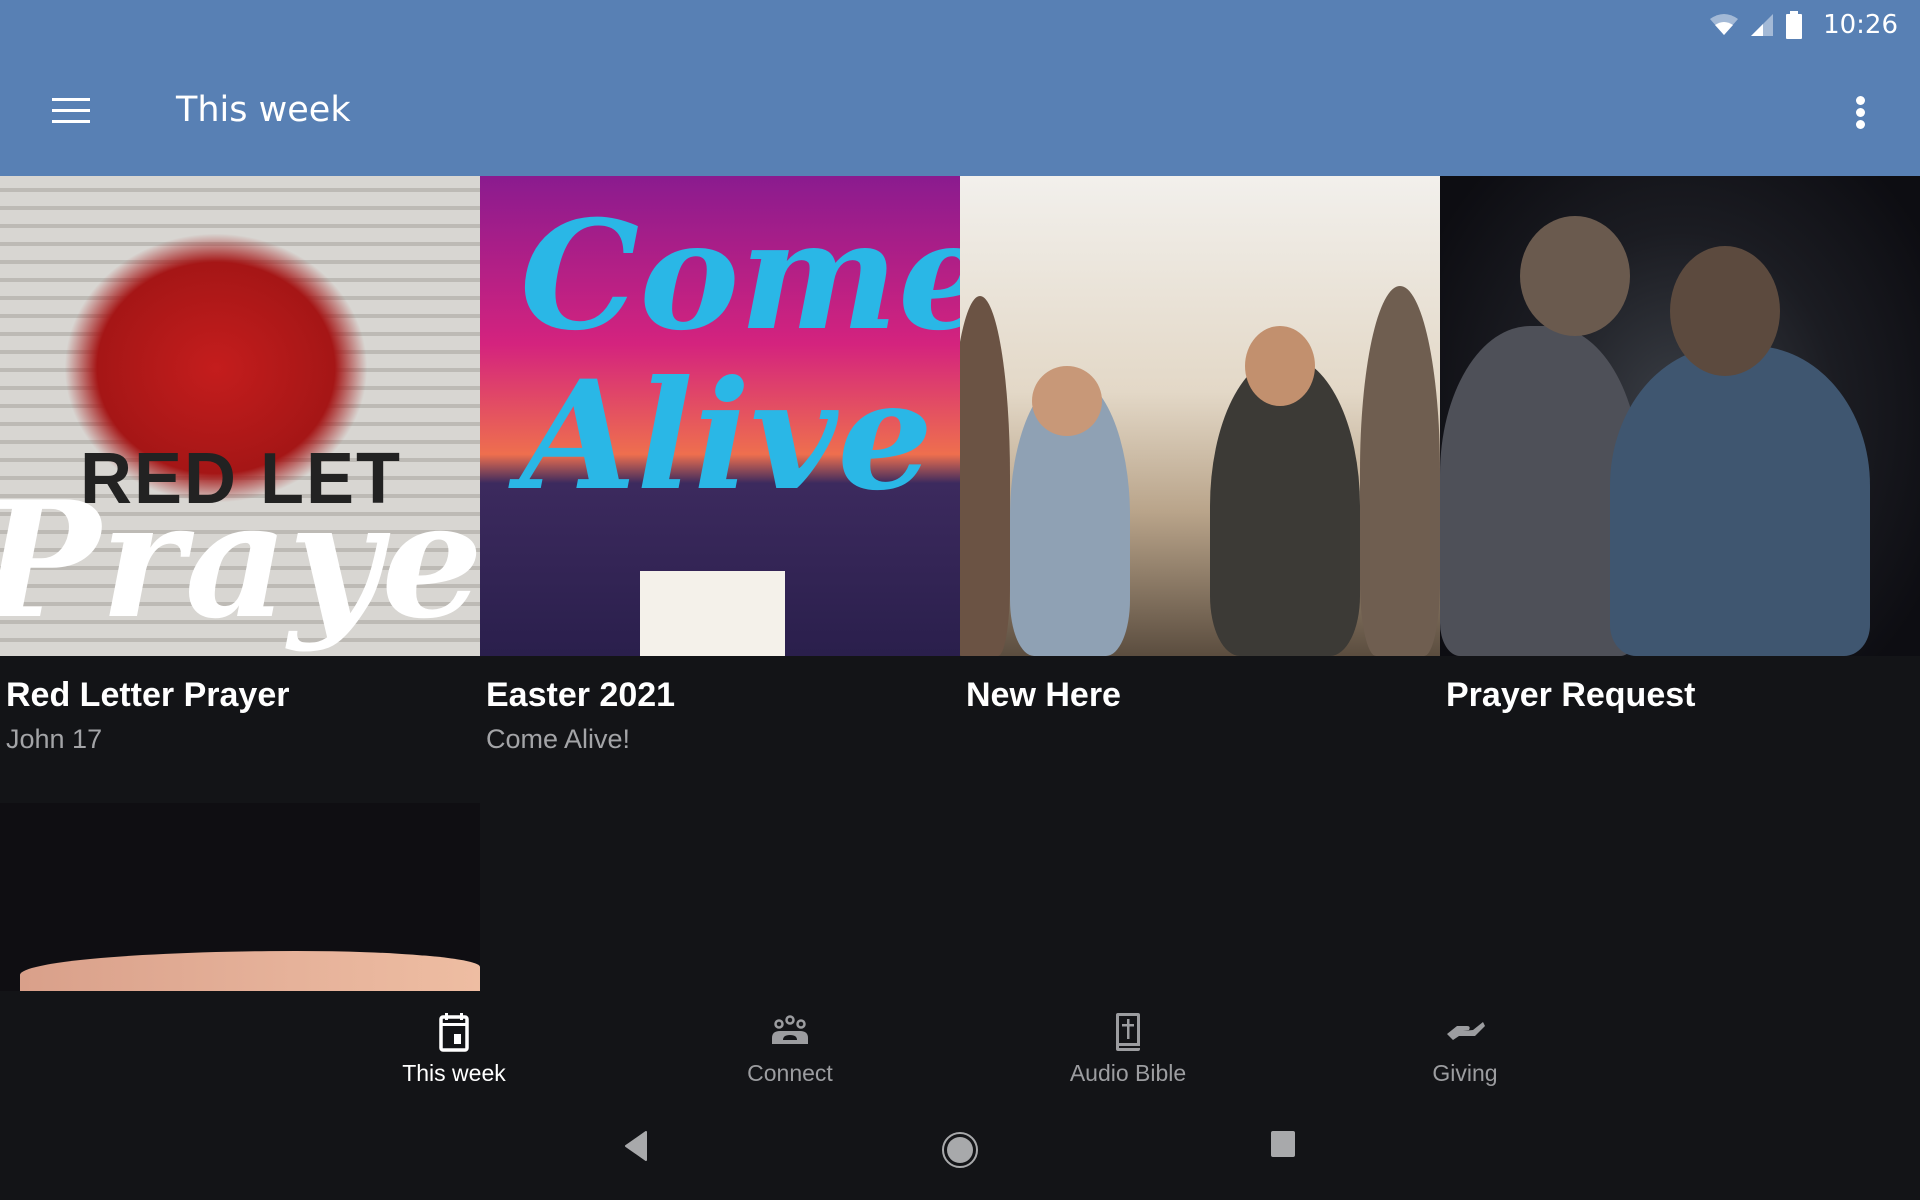 Image resolution: width=1920 pixels, height=1200 pixels. What do you see at coordinates (1803, 25) in the screenshot?
I see `status-bar: 10:26` at bounding box center [1803, 25].